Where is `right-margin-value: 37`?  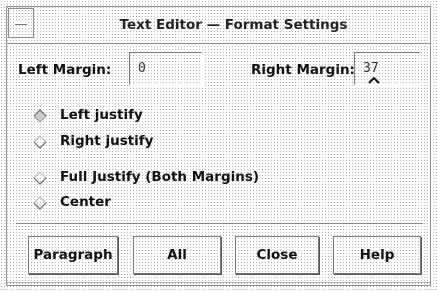
right-margin-value: 37 is located at coordinates (371, 68).